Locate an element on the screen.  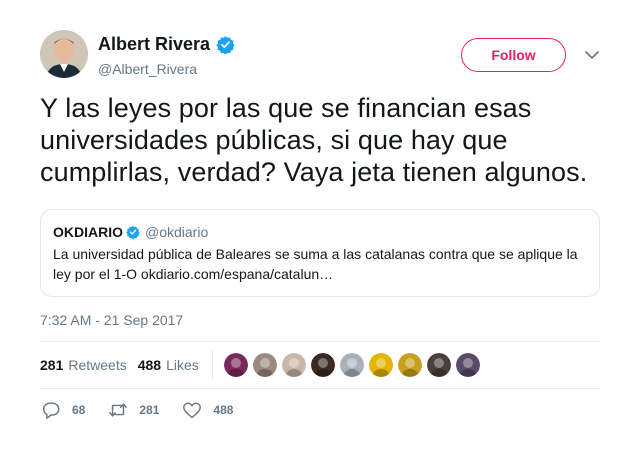
tweet-actions: 68 281 488 is located at coordinates (320, 410).